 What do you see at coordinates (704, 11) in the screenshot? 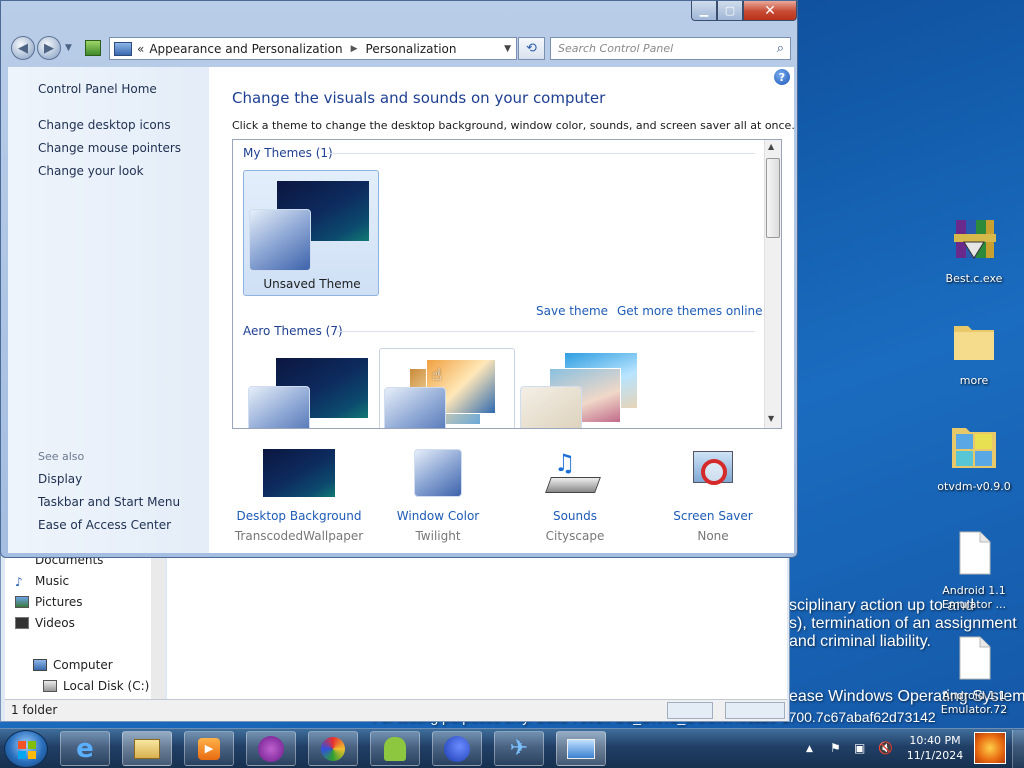
I see `minimize-button: ▁` at bounding box center [704, 11].